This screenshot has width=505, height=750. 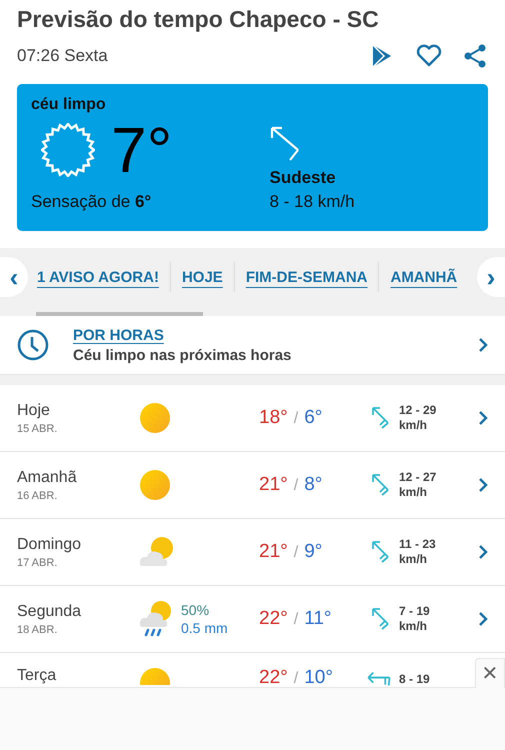 I want to click on heart-icon, so click(x=429, y=56).